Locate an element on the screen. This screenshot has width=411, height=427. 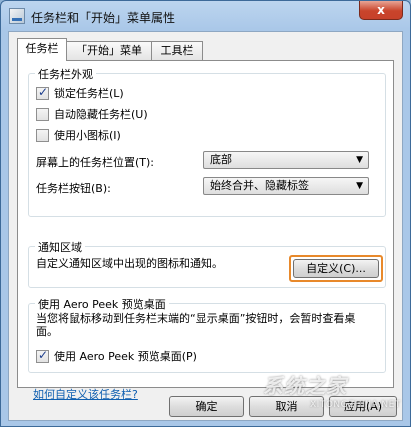
watermark-sub: XITONGZHIJIA.NET is located at coordinates (355, 405).